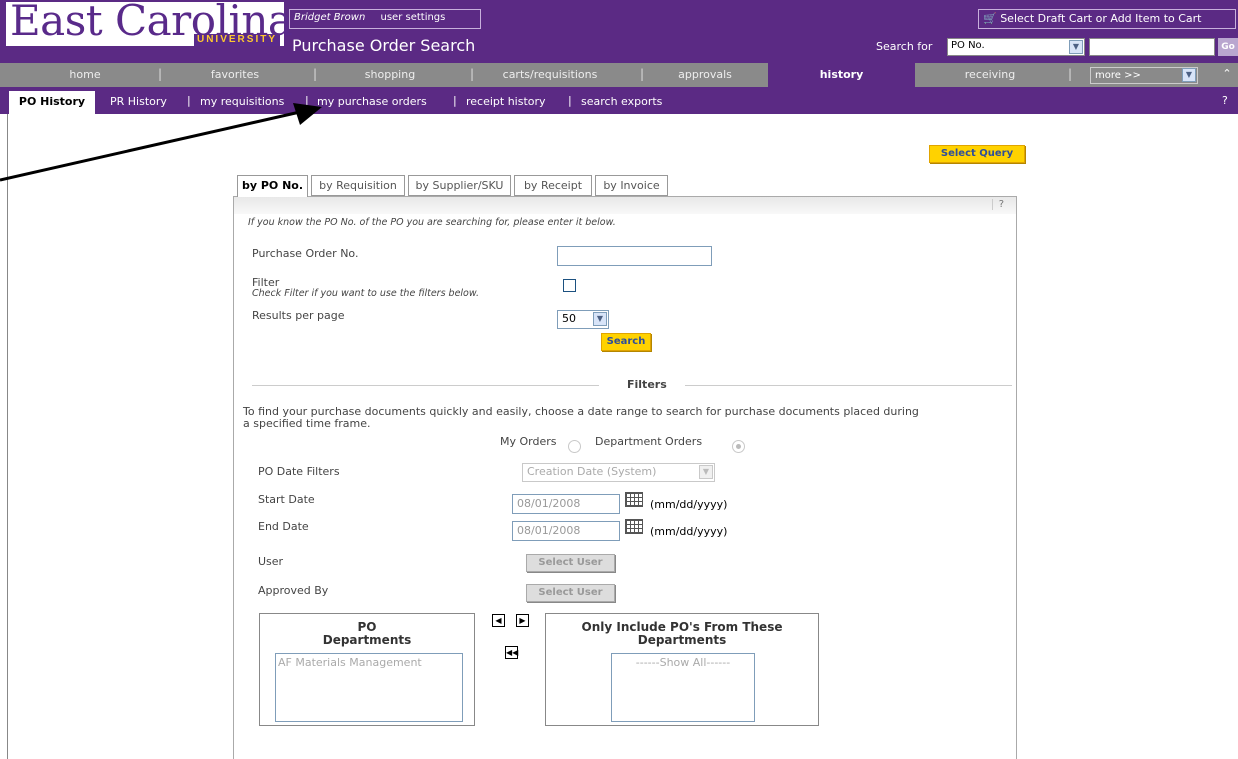 This screenshot has width=1238, height=759. I want to click on search-type-value: PO No., so click(968, 45).